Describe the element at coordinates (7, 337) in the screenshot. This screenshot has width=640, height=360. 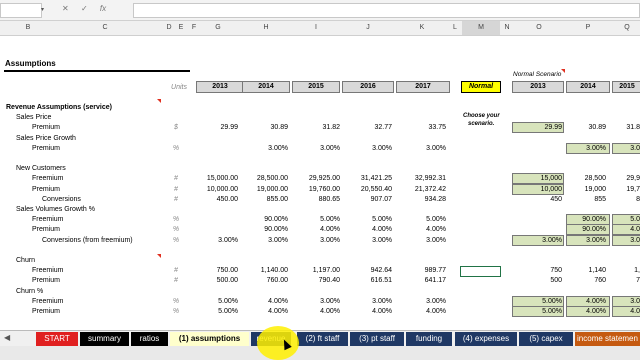
I see `scroll-left-icon: ◀` at that location.